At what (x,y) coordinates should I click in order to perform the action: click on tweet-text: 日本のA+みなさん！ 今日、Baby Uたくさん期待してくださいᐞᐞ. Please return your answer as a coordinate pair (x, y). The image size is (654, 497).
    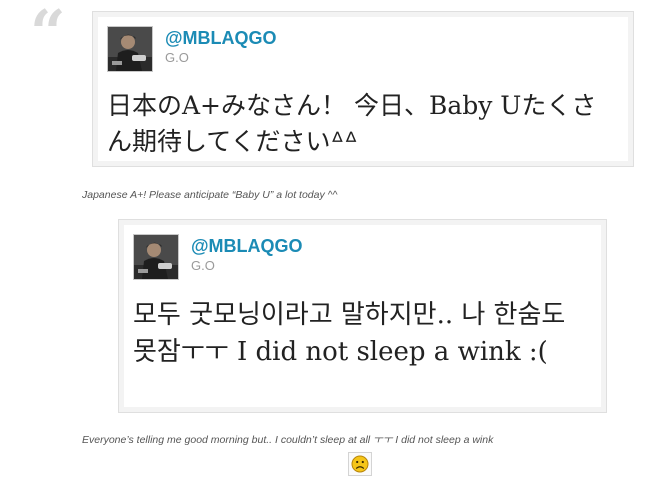
    Looking at the image, I should click on (352, 123).